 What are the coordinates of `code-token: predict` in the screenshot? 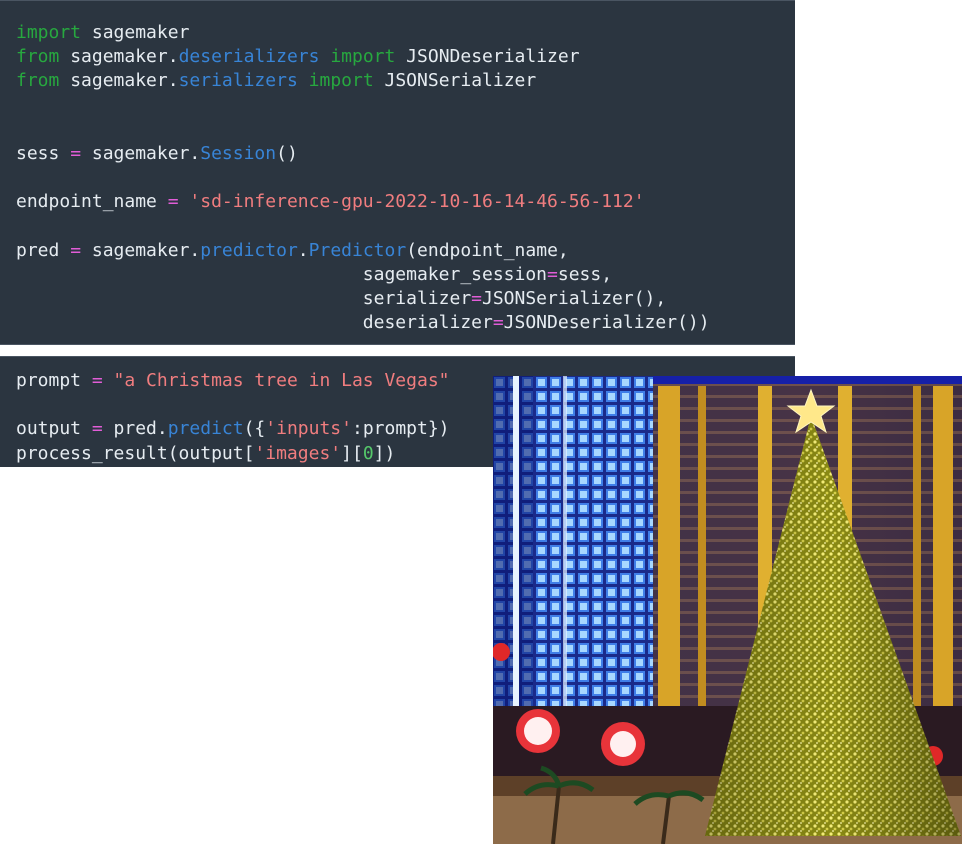 It's located at (205, 429).